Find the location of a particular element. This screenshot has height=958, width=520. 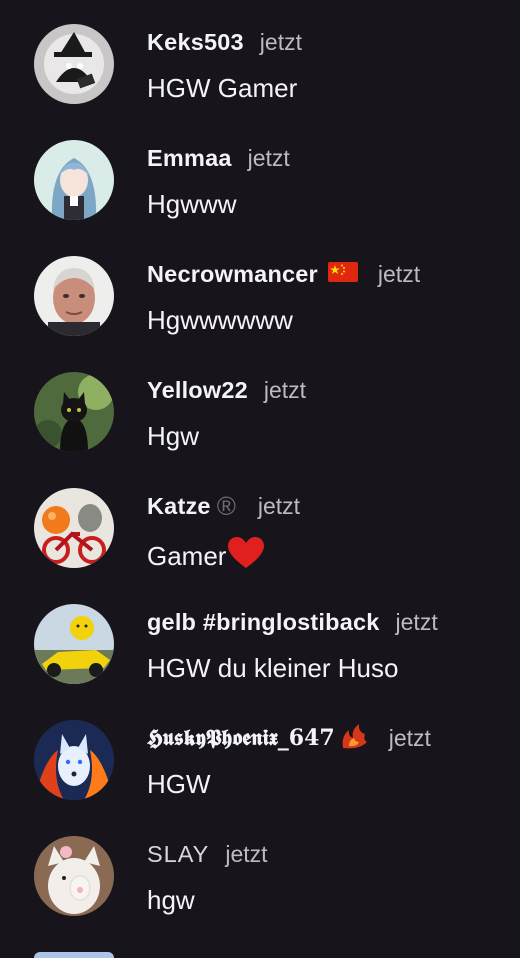

comment-item: Emmaa jetzt Hgwww is located at coordinates (260, 174).